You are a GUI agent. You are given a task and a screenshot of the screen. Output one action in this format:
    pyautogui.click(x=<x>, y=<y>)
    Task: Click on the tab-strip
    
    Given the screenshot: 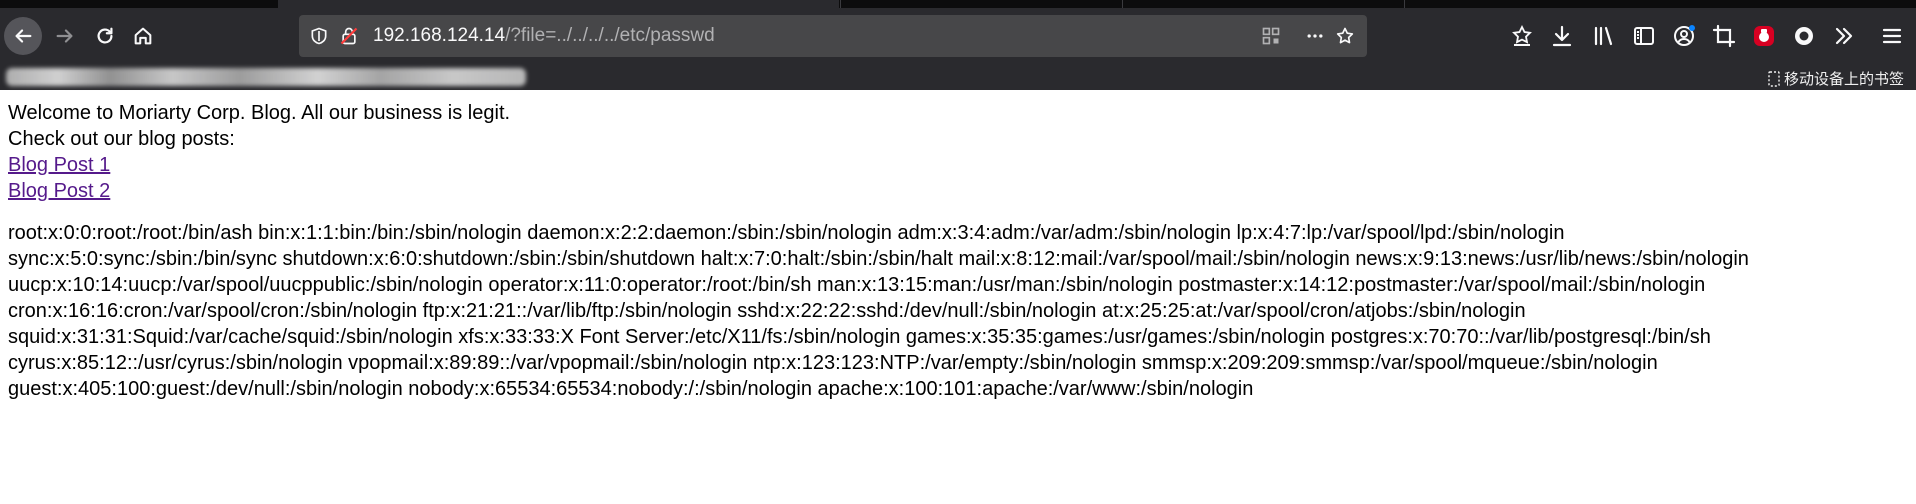 What is the action you would take?
    pyautogui.click(x=958, y=4)
    